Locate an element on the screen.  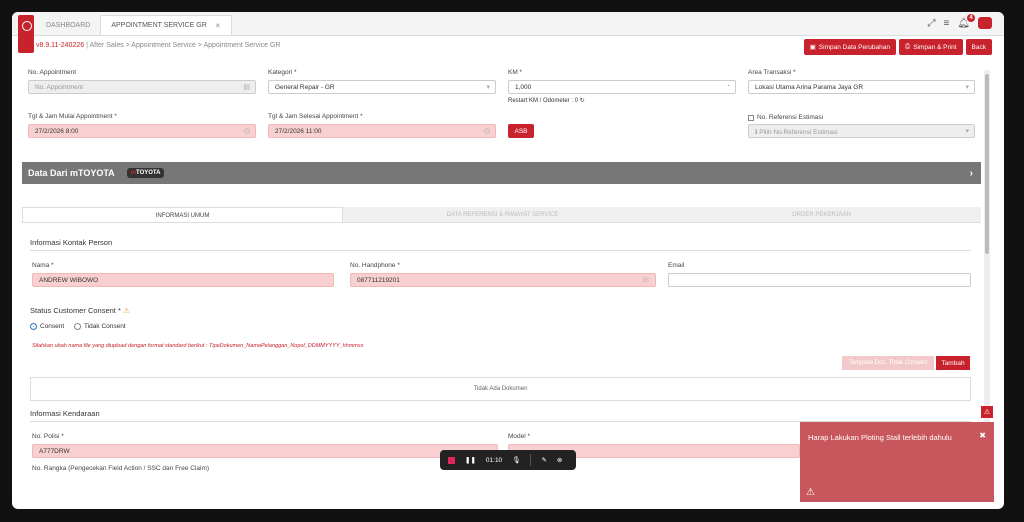
km-label: KM * is located at coordinates (515, 72).